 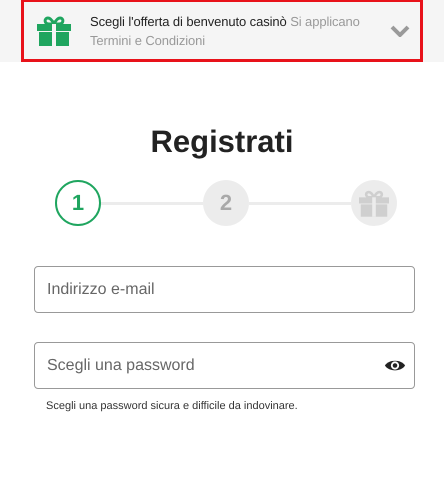 I want to click on offer-banner: Scegli l'offerta di benvenuto casinò Si applicano Termini e Condizioni, so click(x=222, y=31).